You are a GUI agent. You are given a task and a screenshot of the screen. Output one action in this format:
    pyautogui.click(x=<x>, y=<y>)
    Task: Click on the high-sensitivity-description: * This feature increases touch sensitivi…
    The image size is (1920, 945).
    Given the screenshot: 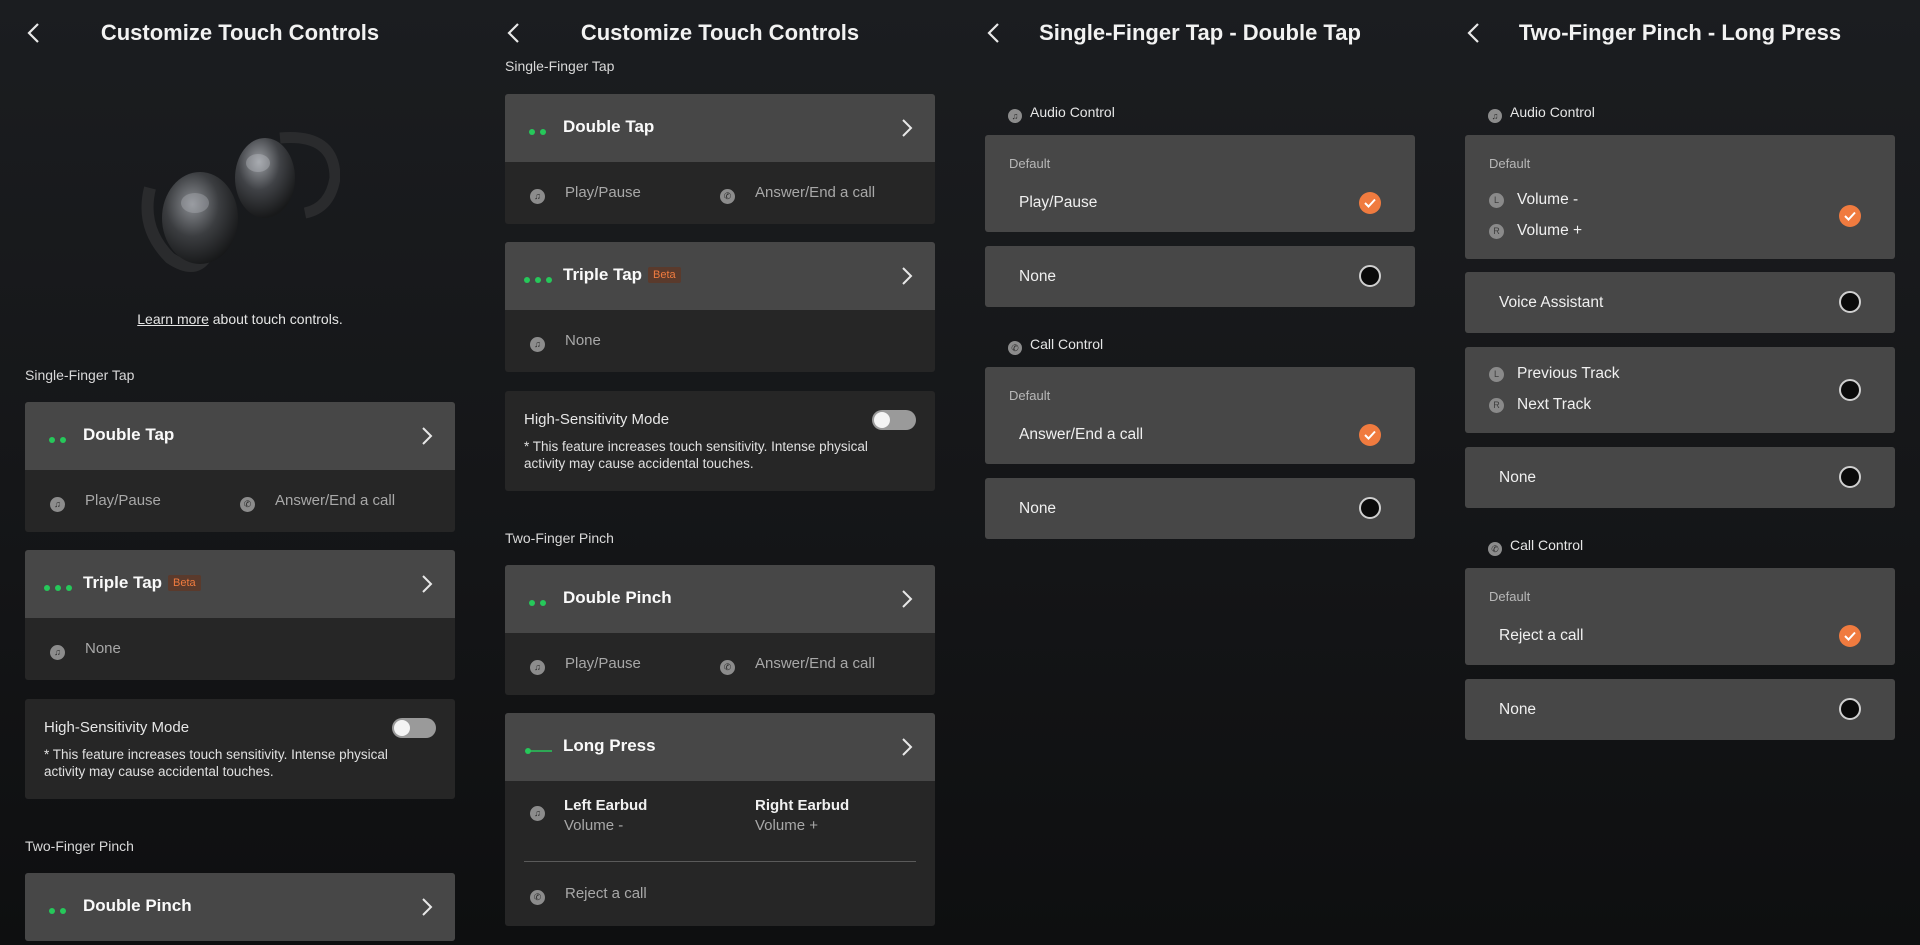 What is the action you would take?
    pyautogui.click(x=216, y=763)
    